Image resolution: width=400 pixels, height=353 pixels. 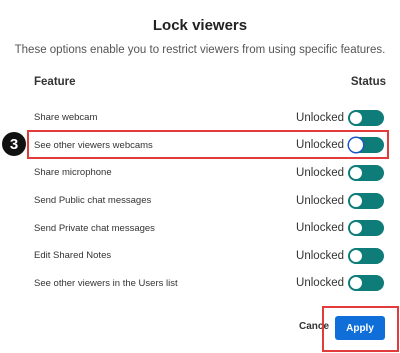 What do you see at coordinates (66, 118) in the screenshot?
I see `feature-label: Share webcam` at bounding box center [66, 118].